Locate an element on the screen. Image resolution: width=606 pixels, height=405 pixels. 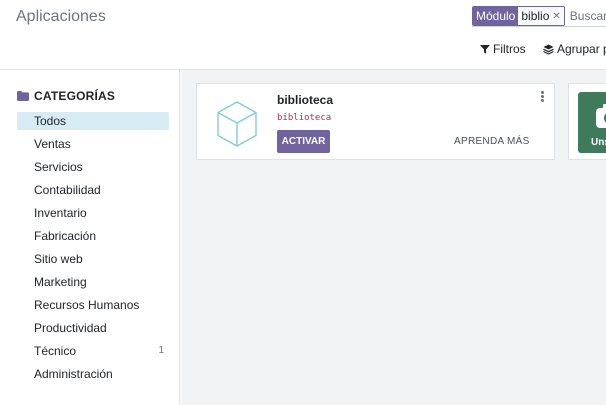
group-by-label: Agrupar por is located at coordinates (581, 49).